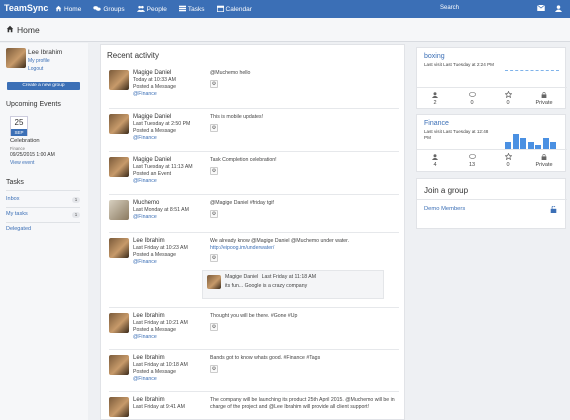 This screenshot has width=570, height=420. I want to click on group-name-link: Finance, so click(436, 123).